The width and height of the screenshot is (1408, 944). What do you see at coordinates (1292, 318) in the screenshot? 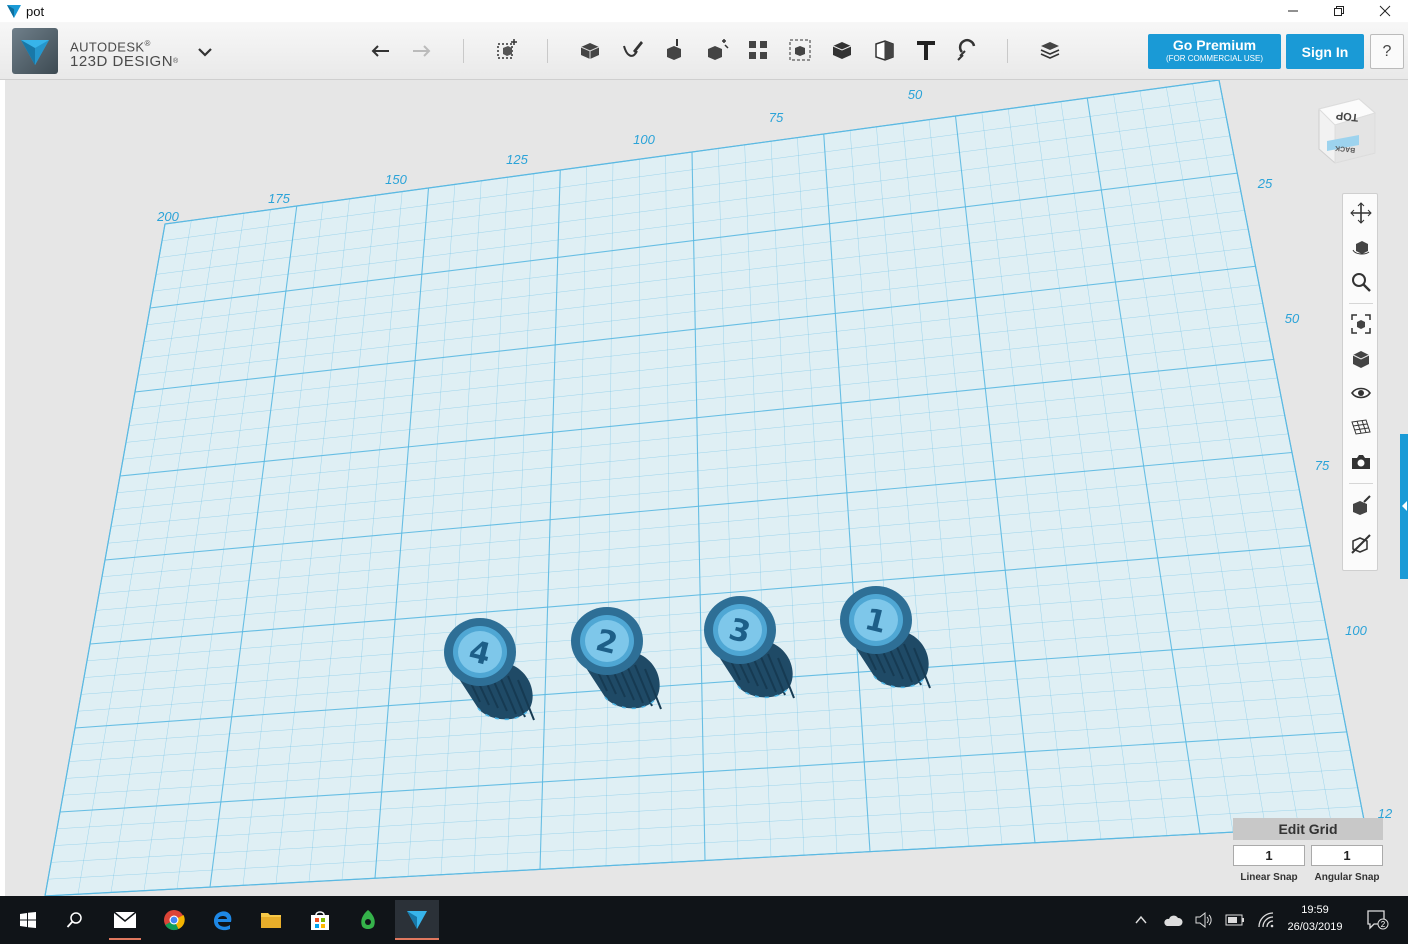
I see `axis-label-right: 50` at bounding box center [1292, 318].